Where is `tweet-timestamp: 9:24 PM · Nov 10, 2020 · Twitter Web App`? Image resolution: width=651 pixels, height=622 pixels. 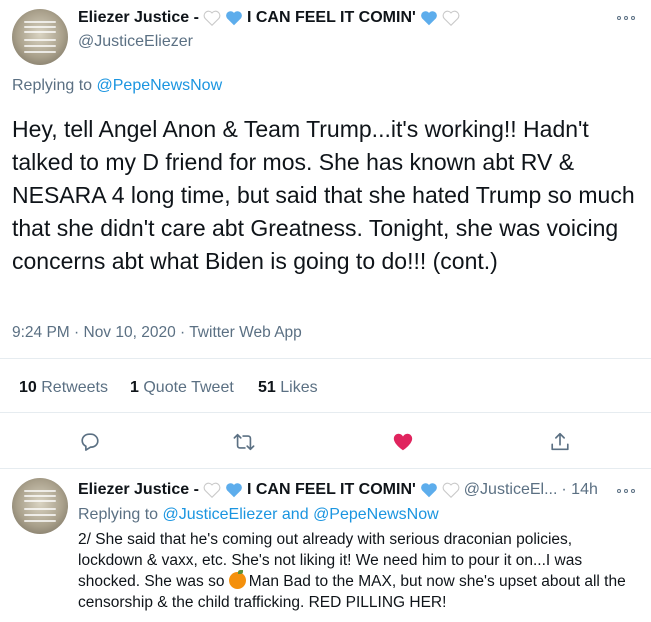 tweet-timestamp: 9:24 PM · Nov 10, 2020 · Twitter Web App is located at coordinates (157, 333).